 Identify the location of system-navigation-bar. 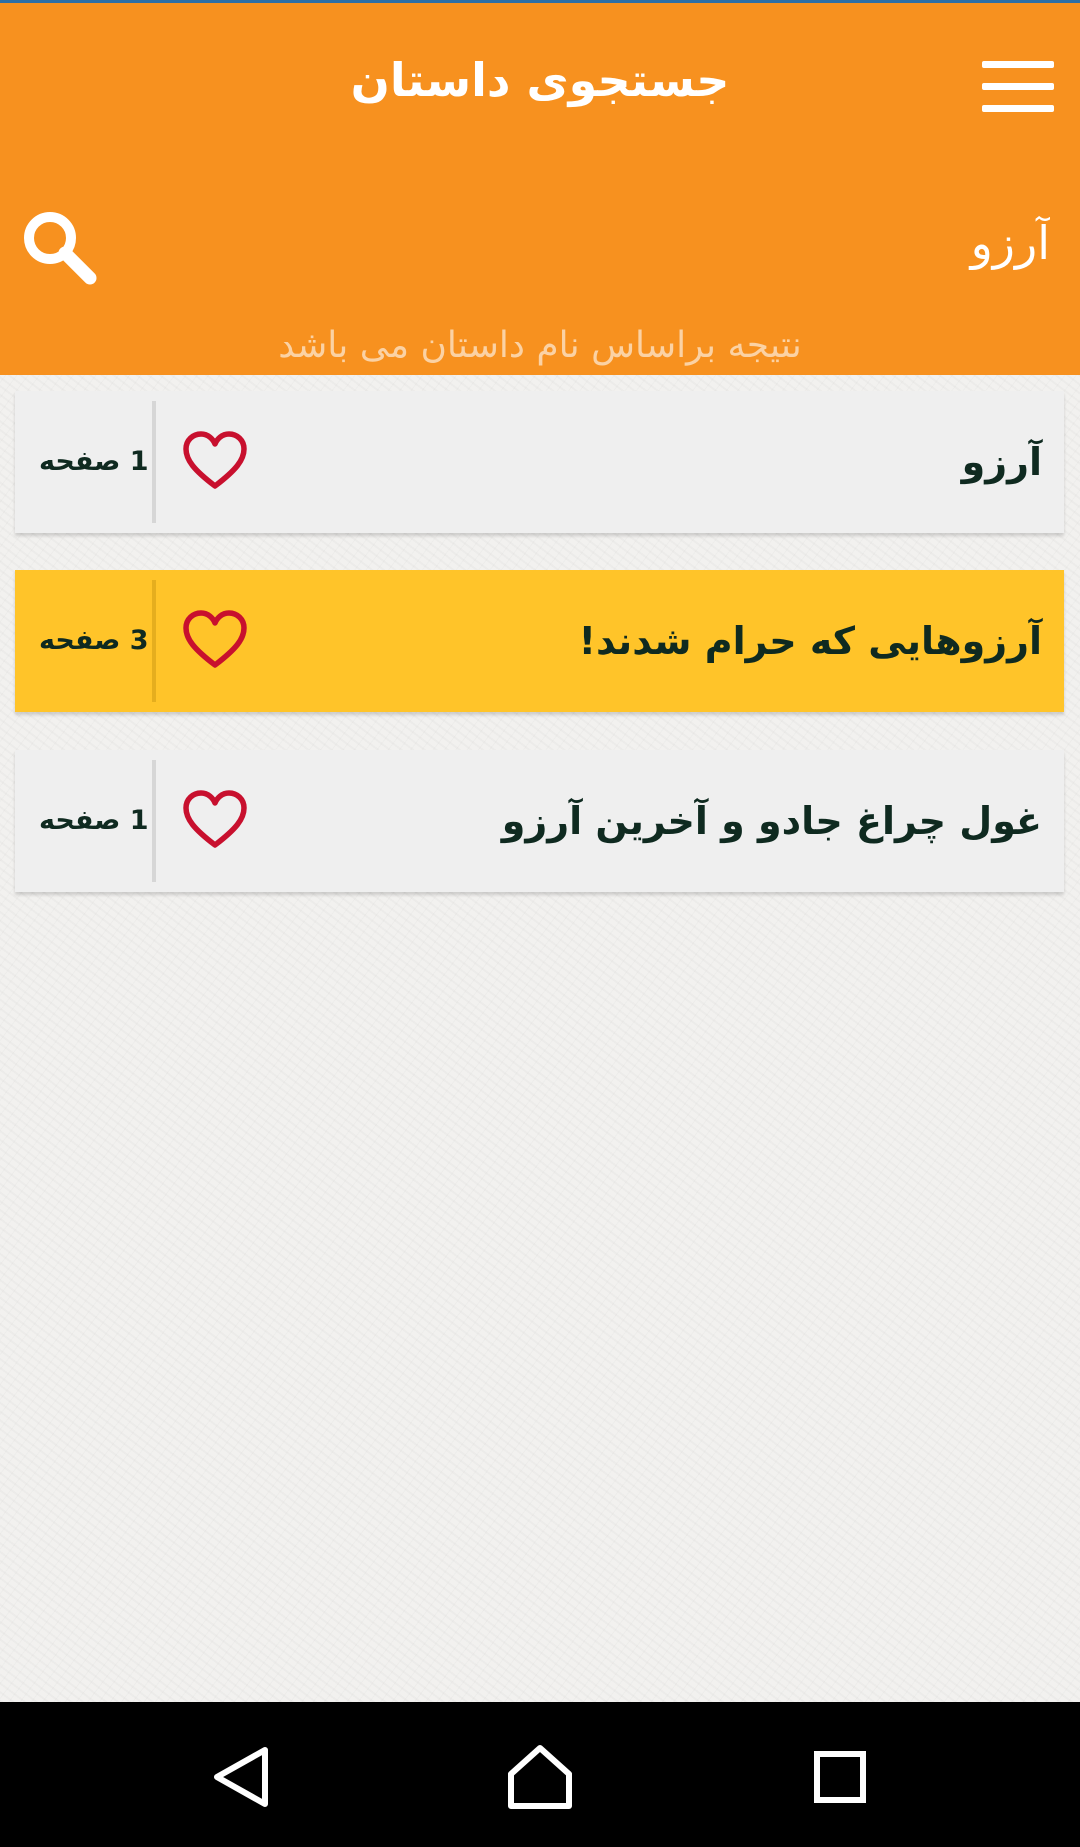
(540, 1774).